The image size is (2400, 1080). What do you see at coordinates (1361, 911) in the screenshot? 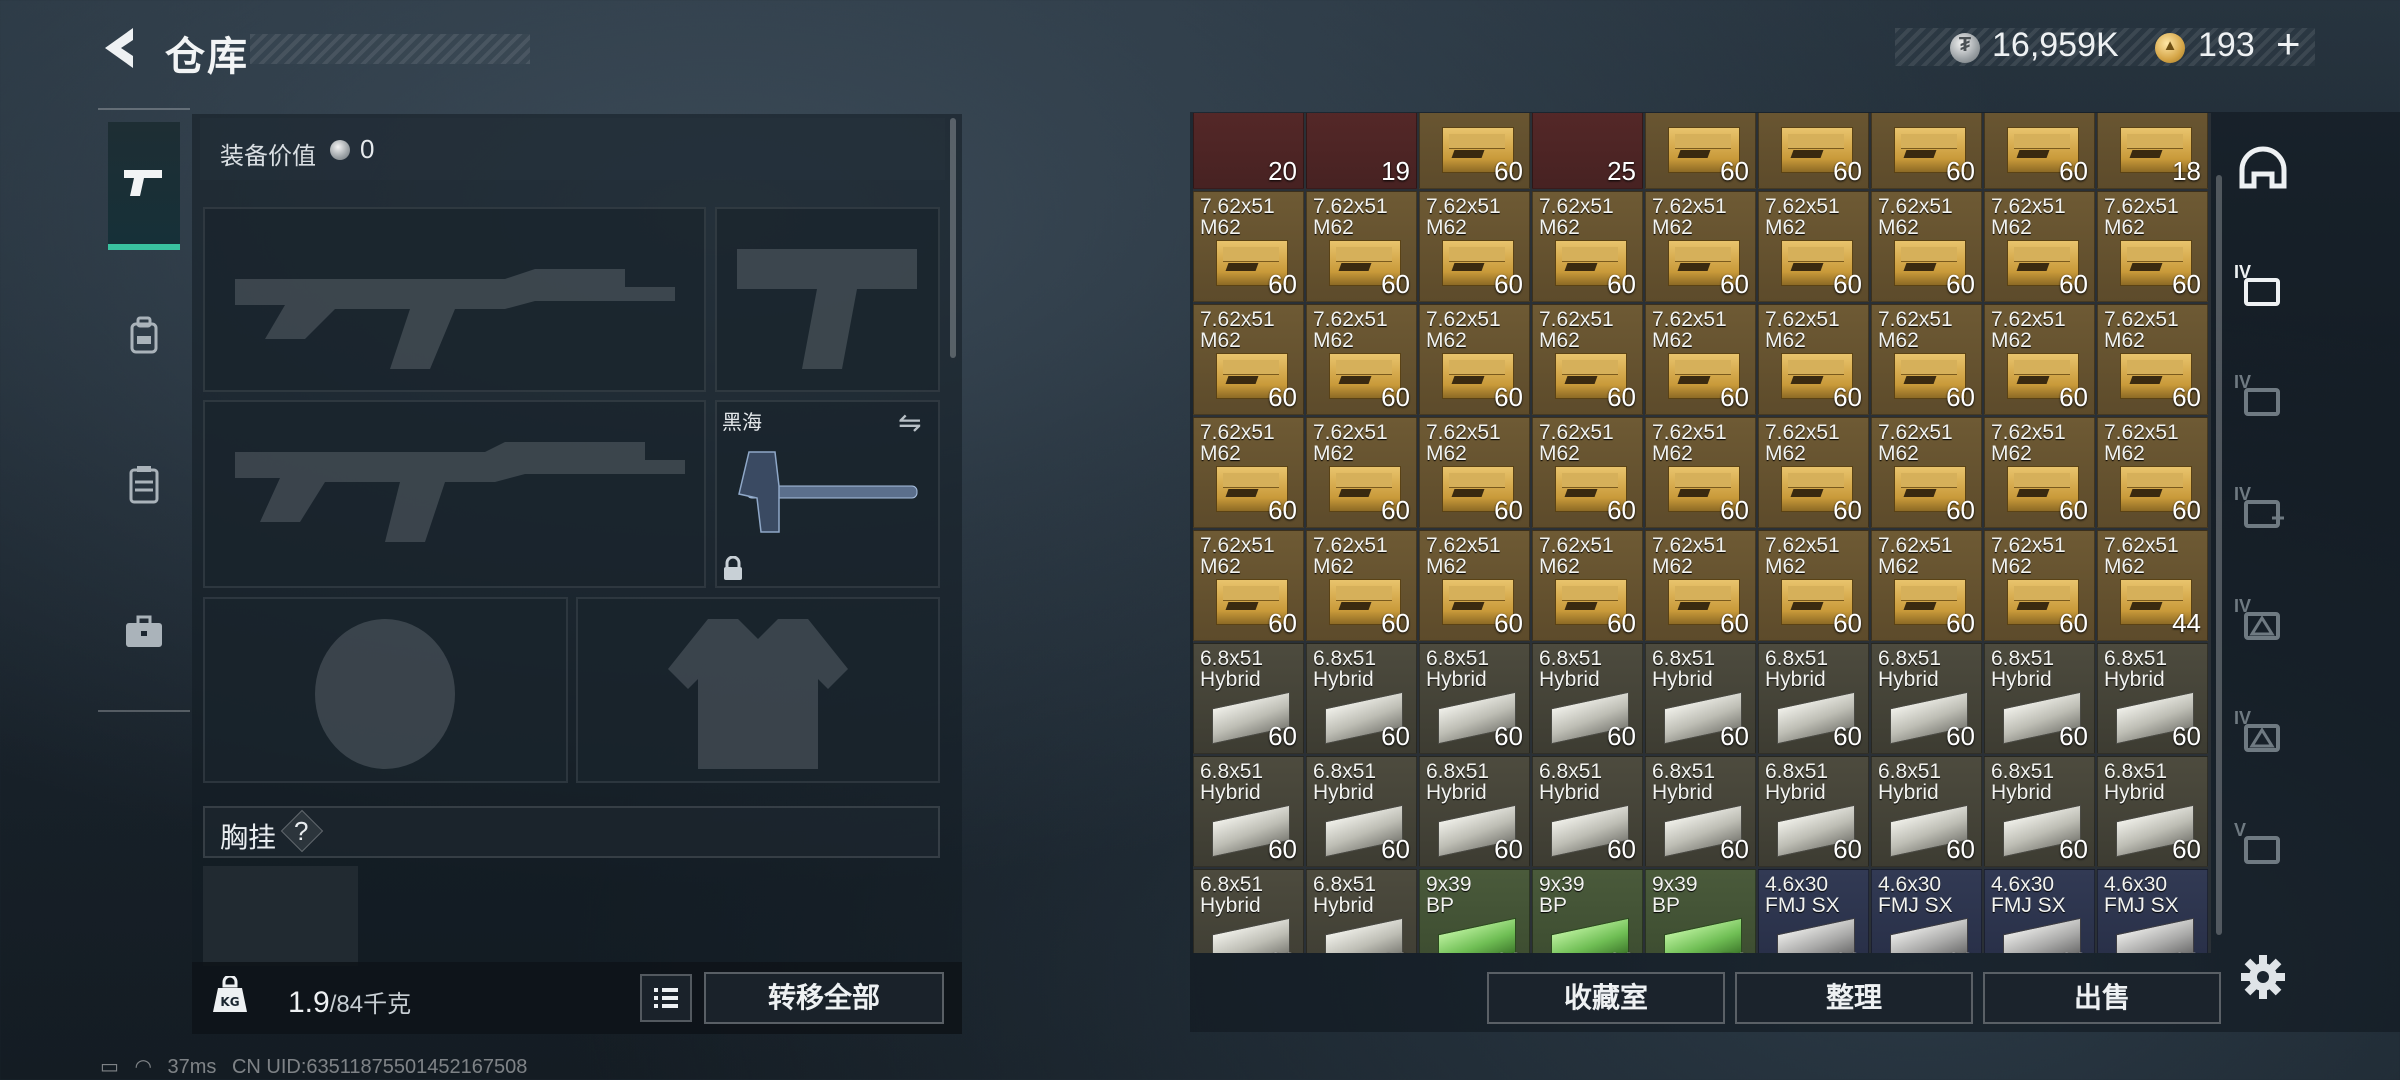
I see `inventory-item: 6.8x51Hybrid18` at bounding box center [1361, 911].